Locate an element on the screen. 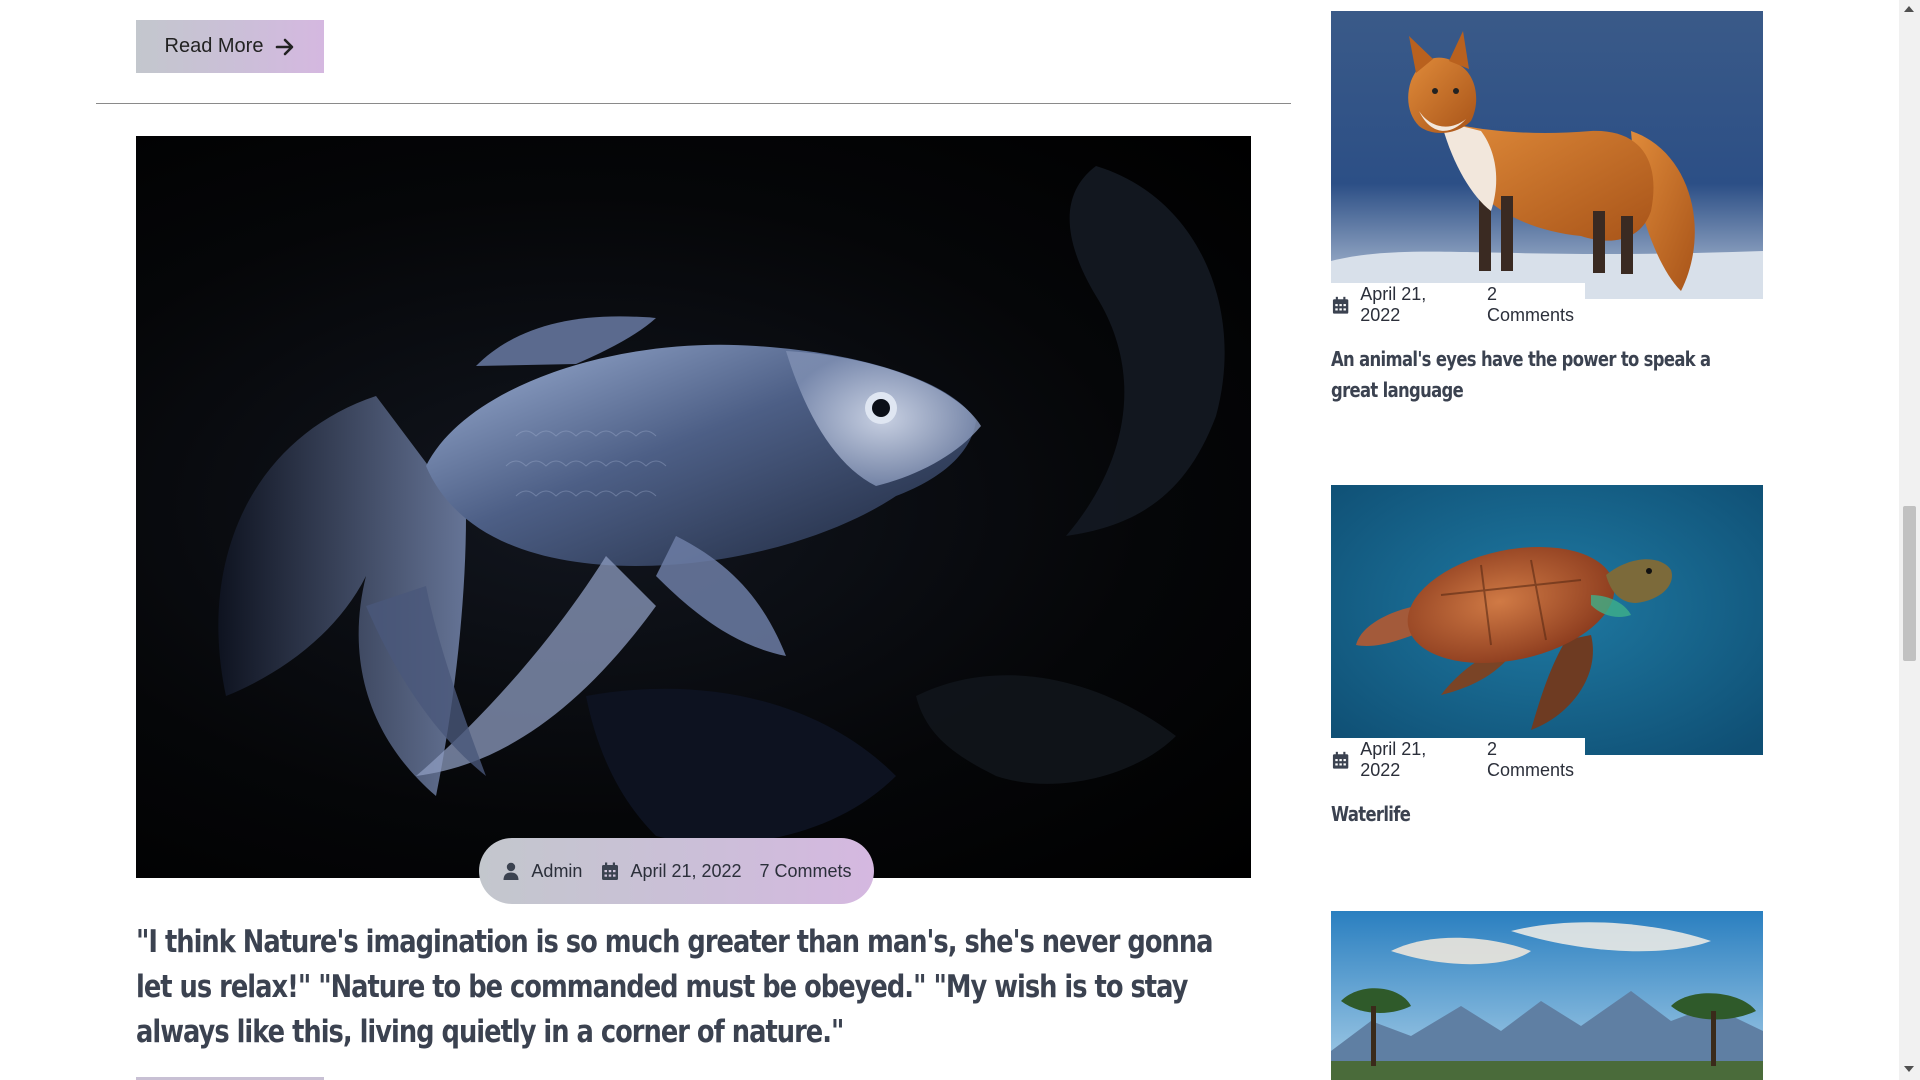 The height and width of the screenshot is (1080, 1920). post-date: April 21, 2022 is located at coordinates (671, 871).